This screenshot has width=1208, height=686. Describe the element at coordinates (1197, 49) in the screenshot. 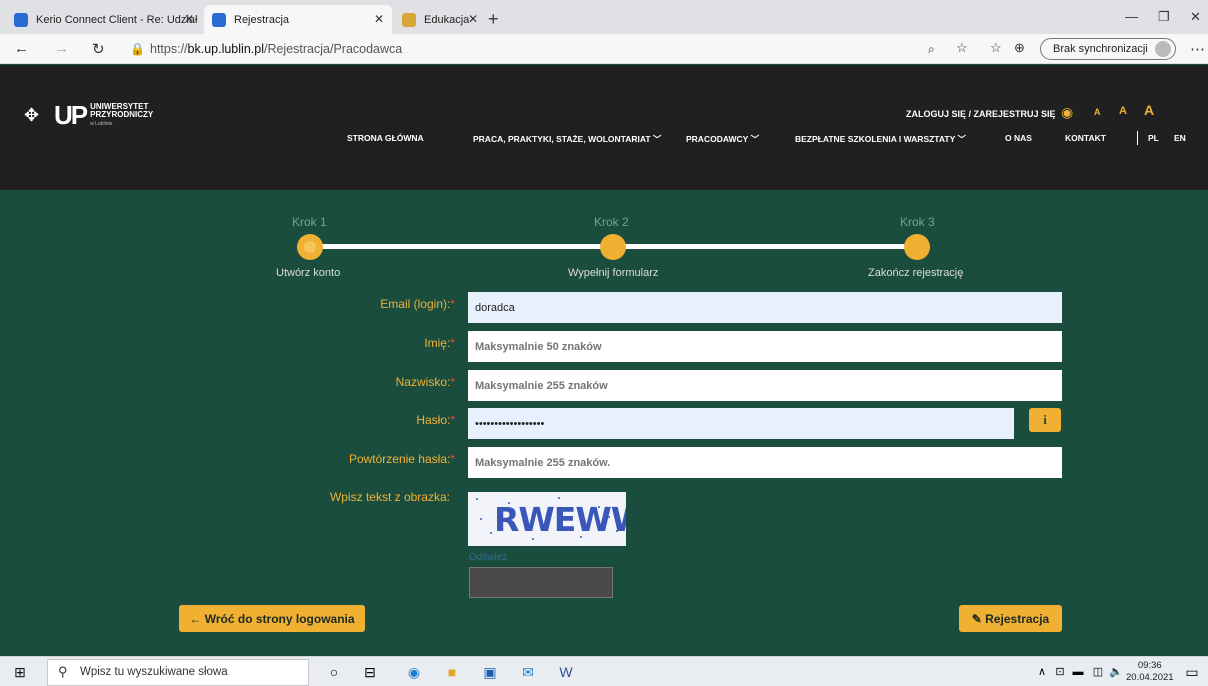

I see `more-icon: ⋯` at that location.